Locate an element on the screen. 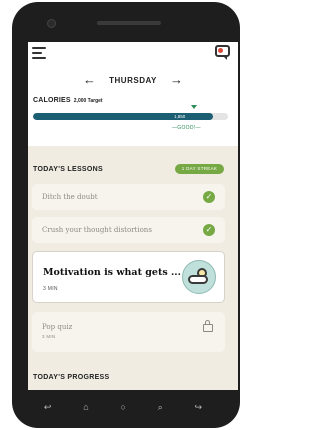  front-camera is located at coordinates (51, 23).